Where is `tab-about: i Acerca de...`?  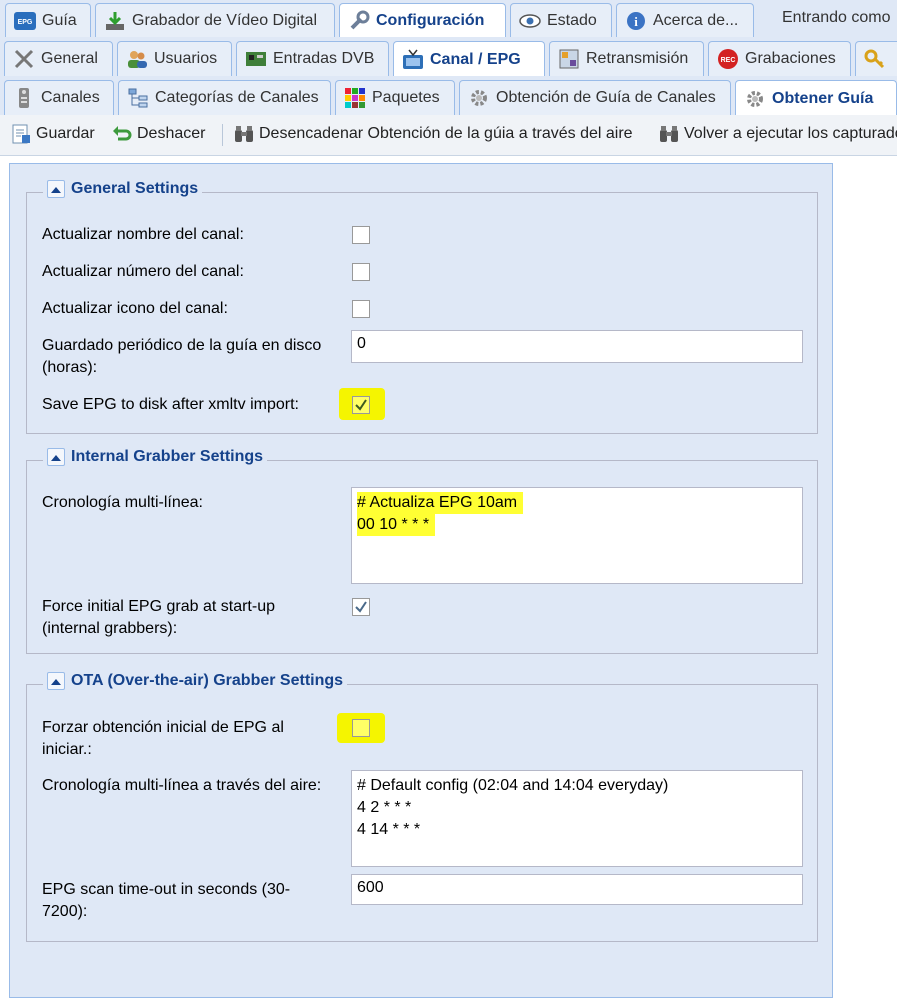
tab-about: i Acerca de... is located at coordinates (685, 20).